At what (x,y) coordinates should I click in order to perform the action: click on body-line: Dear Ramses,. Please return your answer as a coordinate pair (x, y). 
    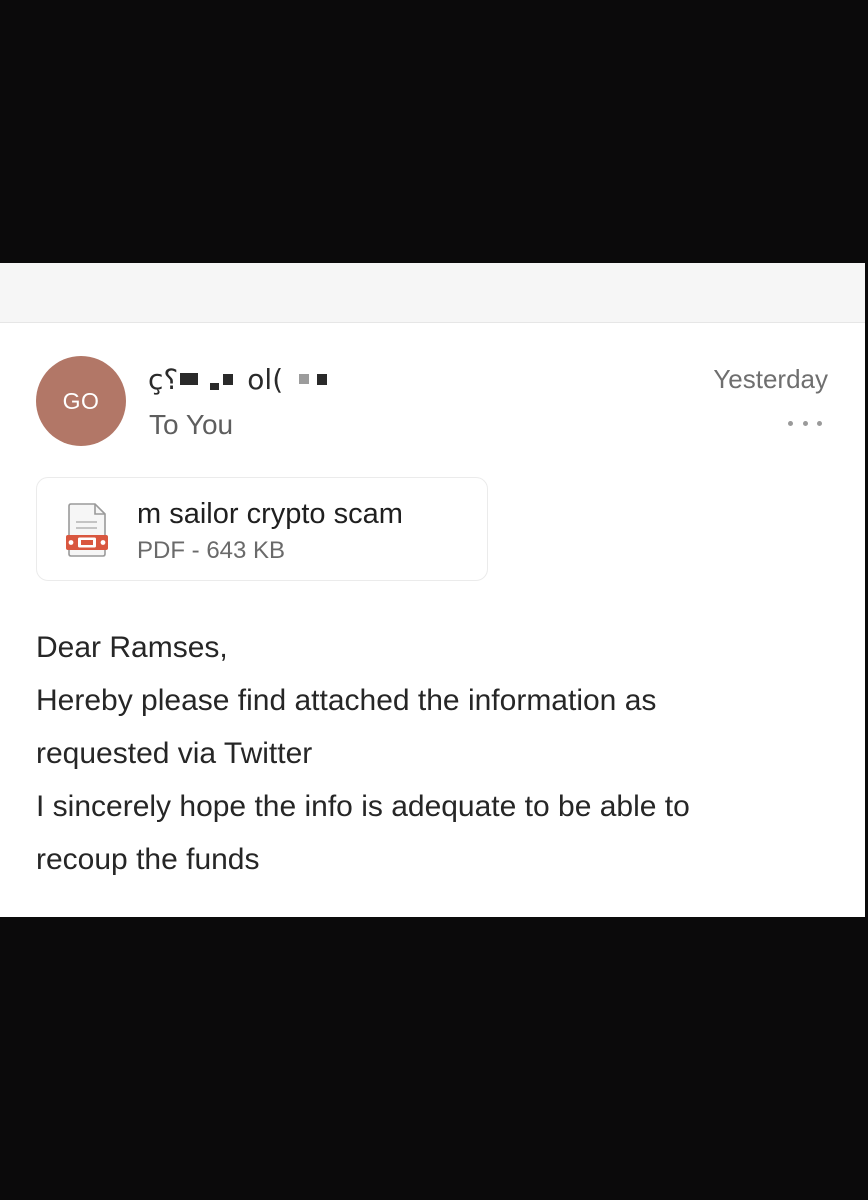
    Looking at the image, I should click on (132, 647).